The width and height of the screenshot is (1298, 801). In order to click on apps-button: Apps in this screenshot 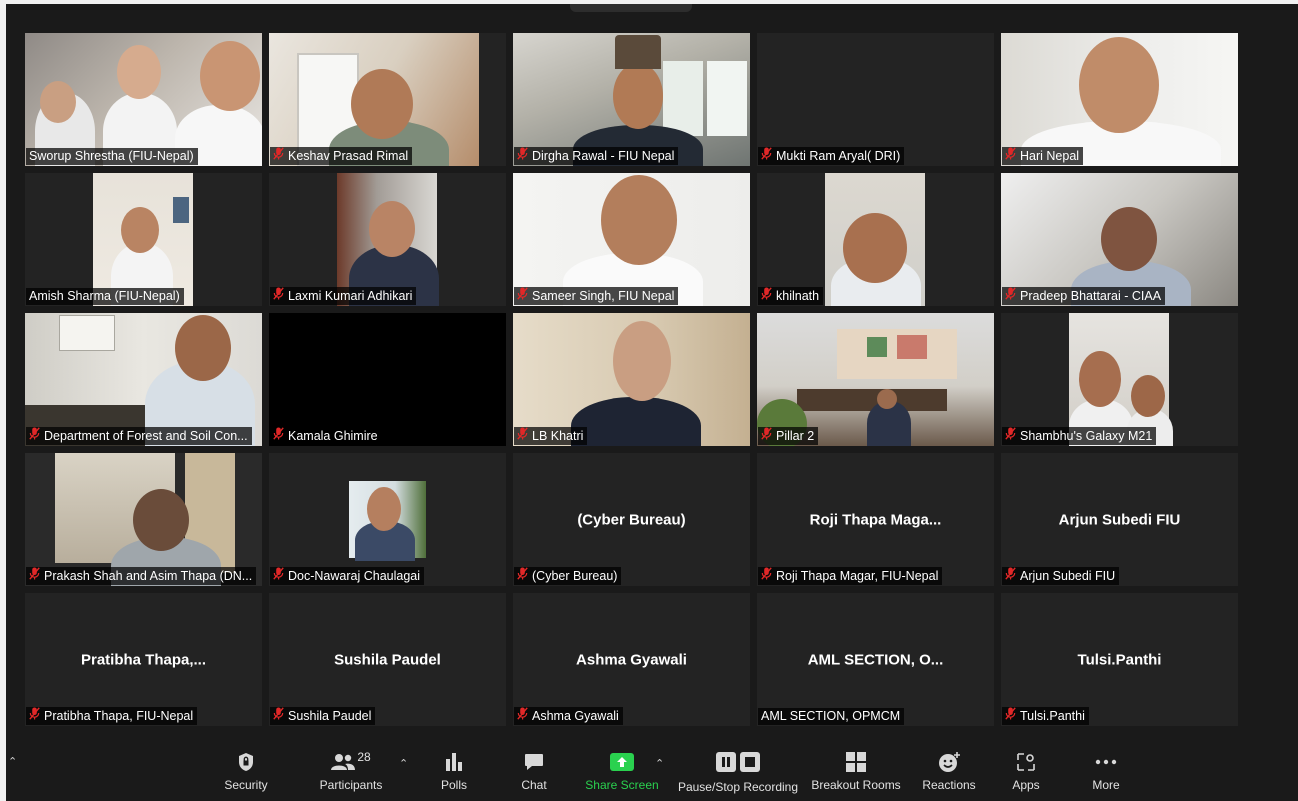, I will do `click(1026, 769)`.